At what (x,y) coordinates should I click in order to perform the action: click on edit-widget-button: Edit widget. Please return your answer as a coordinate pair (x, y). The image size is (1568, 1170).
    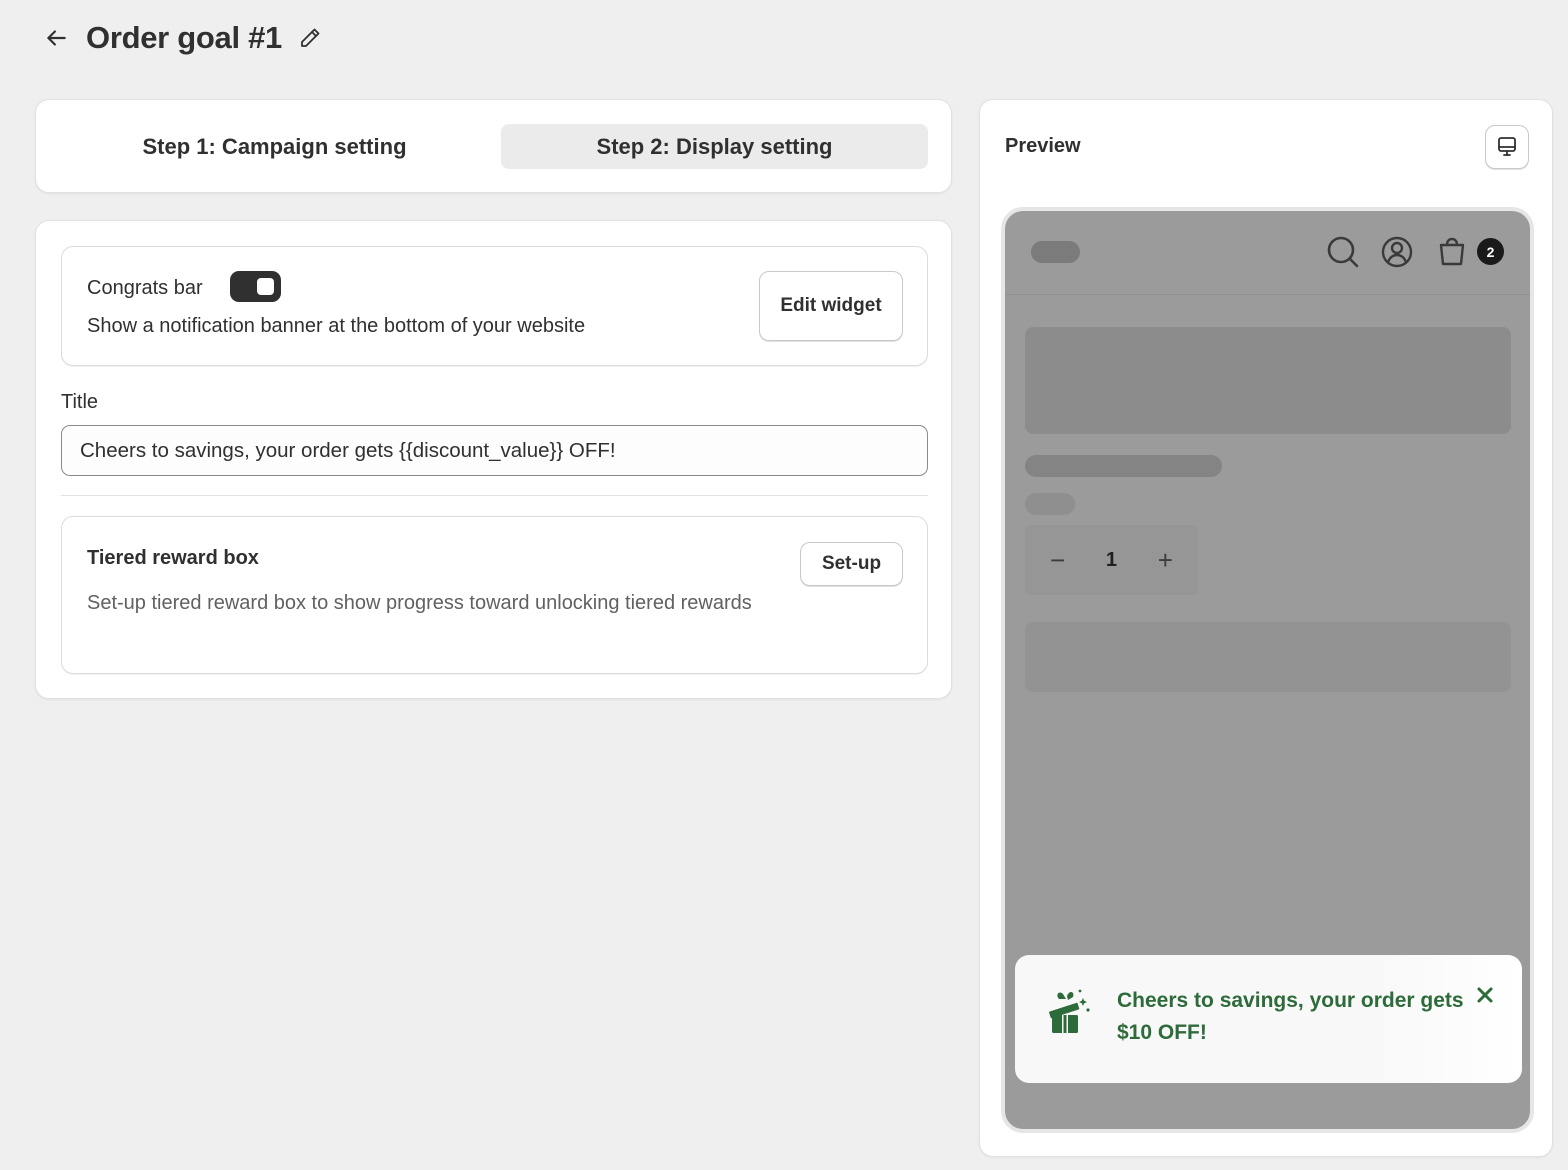
    Looking at the image, I should click on (831, 306).